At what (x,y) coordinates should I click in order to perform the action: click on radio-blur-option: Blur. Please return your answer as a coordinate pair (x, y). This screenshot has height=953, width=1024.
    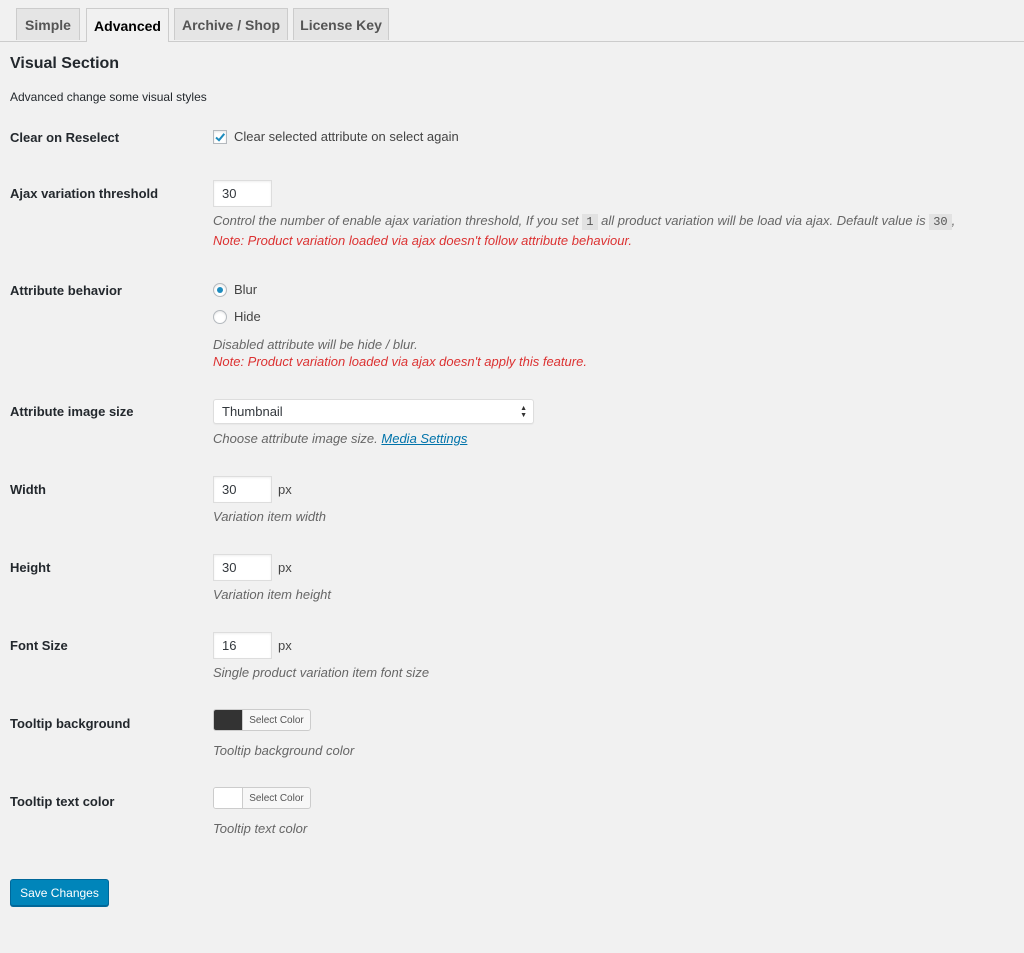
    Looking at the image, I should click on (235, 289).